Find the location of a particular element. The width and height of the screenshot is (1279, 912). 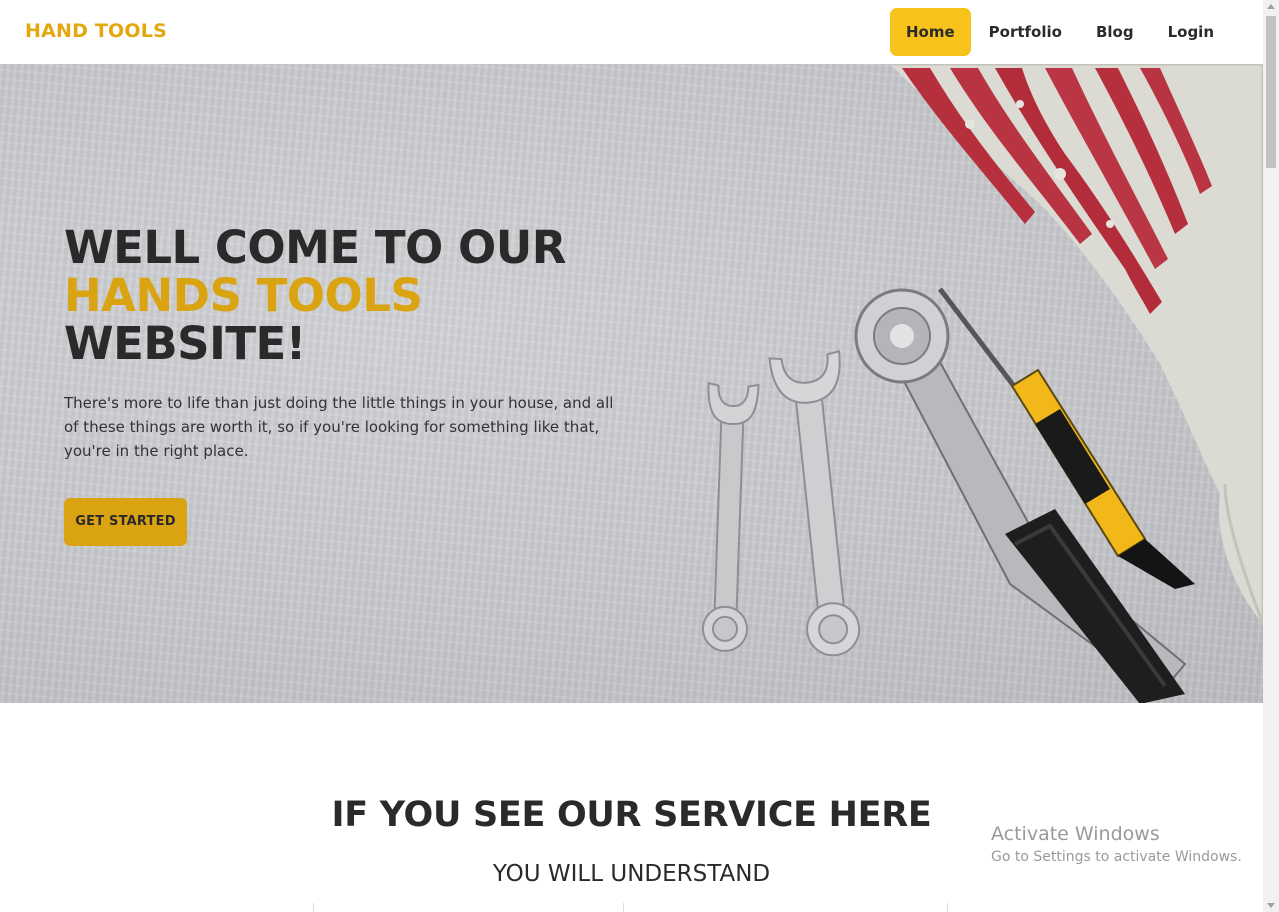

nav-portfolio: Portfolio is located at coordinates (1025, 32).